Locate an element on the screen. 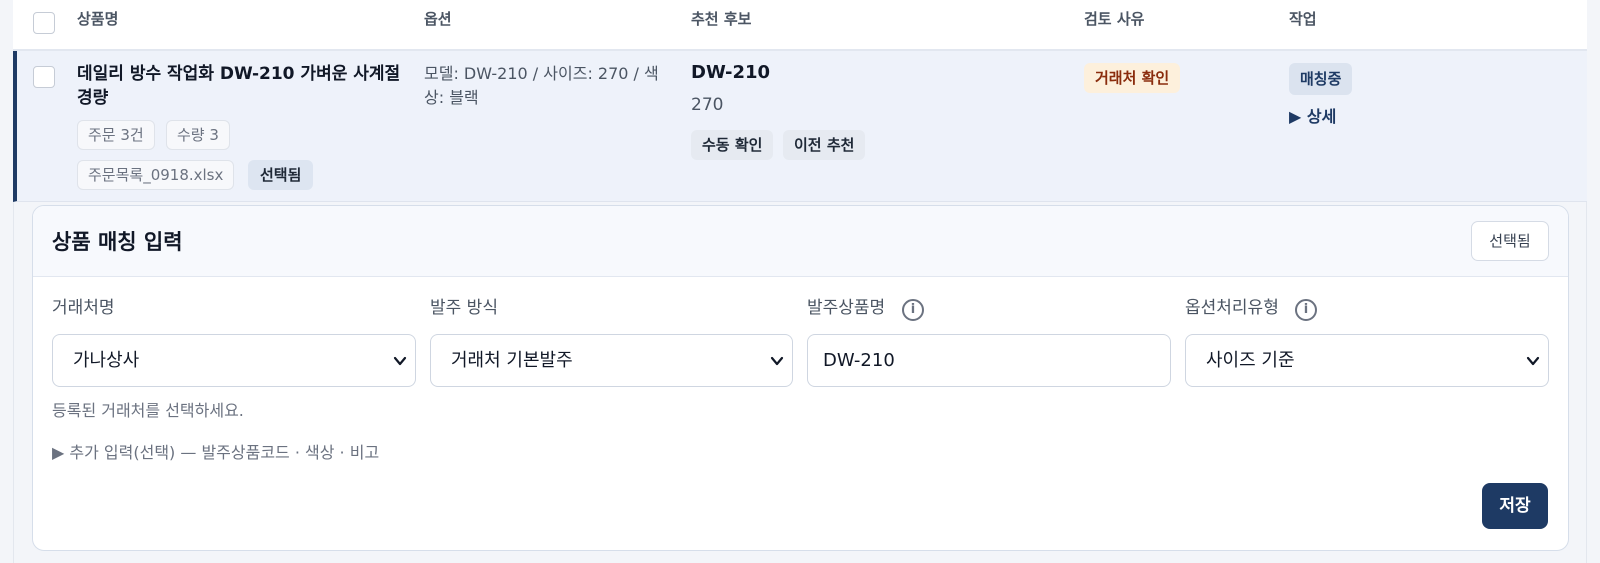 Image resolution: width=1600 pixels, height=563 pixels. select-all-checkbox is located at coordinates (44, 23).